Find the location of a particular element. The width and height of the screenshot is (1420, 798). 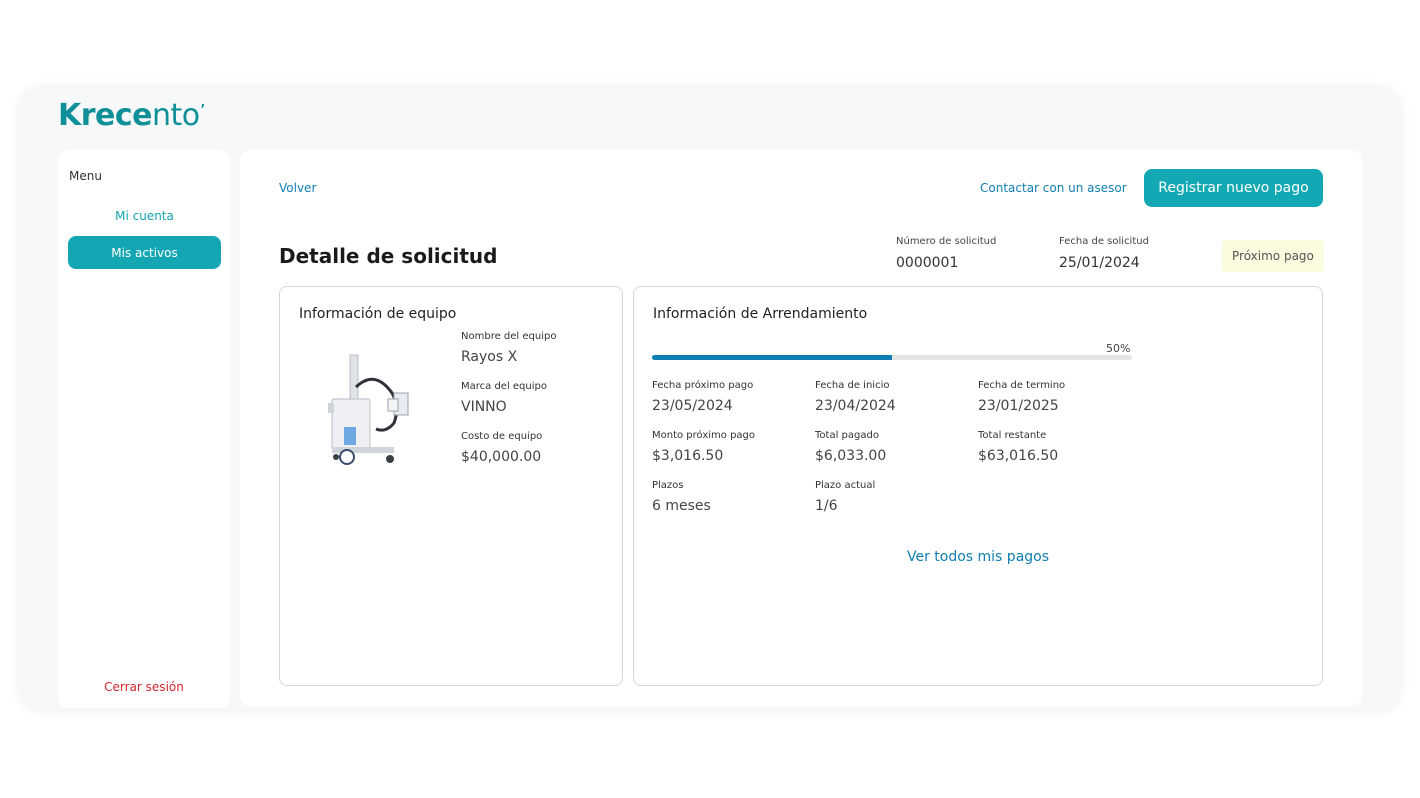

total-remaining: Total restante $63,016.50 is located at coordinates (1018, 447).